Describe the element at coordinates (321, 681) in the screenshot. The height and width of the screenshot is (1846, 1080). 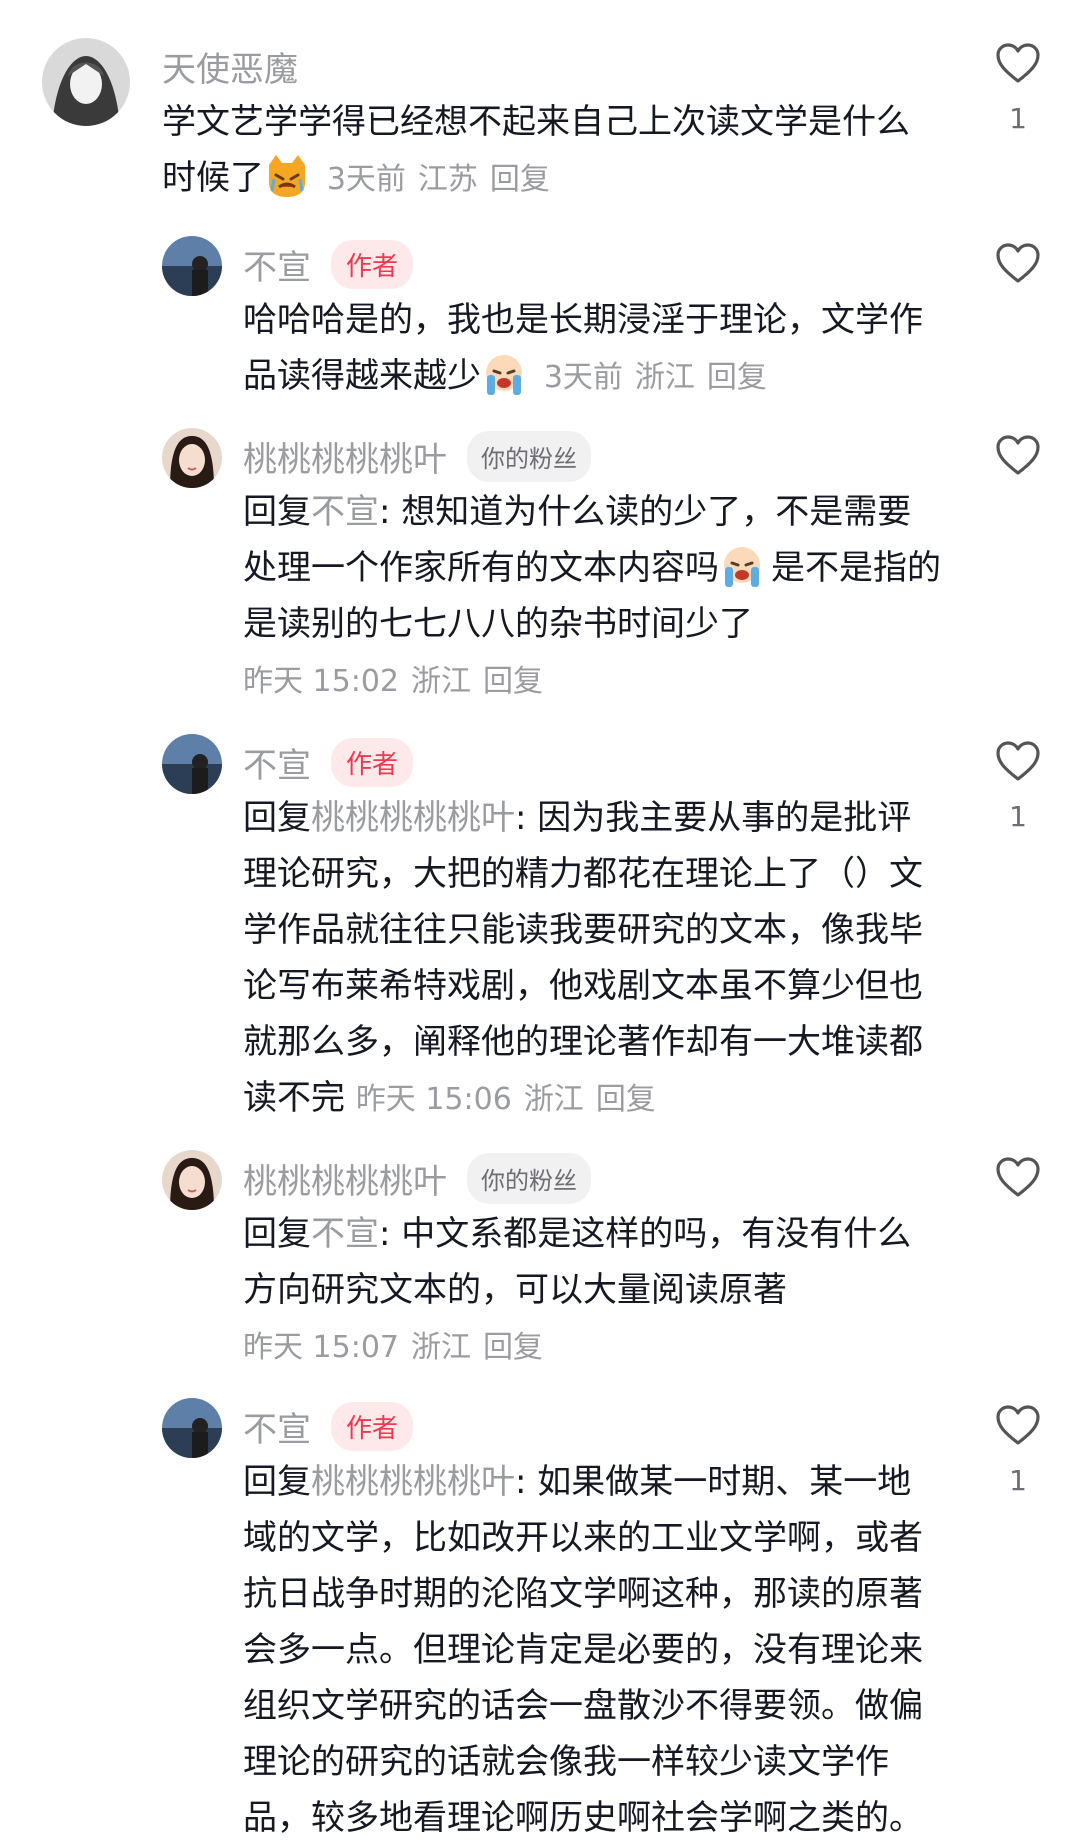
I see `comment-time: 昨天 15:02` at that location.